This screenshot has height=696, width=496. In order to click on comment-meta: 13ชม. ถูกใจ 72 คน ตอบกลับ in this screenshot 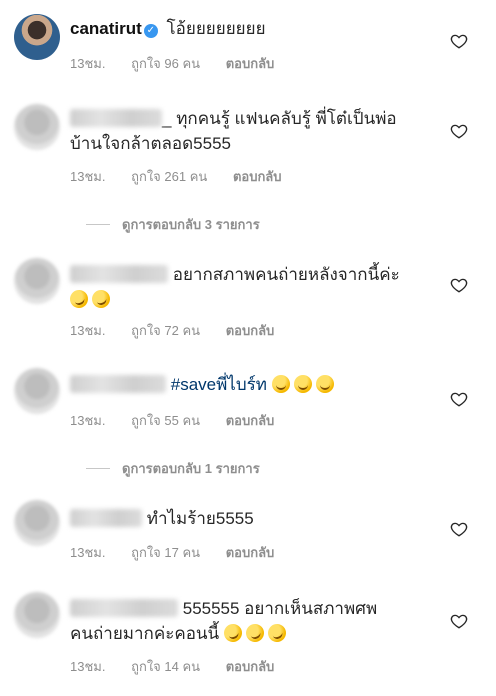, I will do `click(183, 330)`.